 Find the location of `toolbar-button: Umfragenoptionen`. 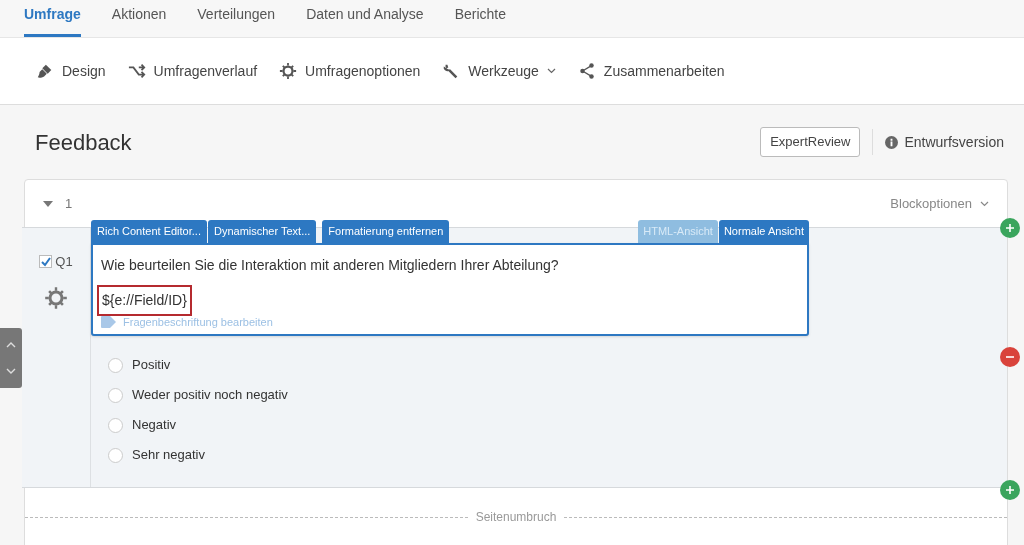

toolbar-button: Umfragenoptionen is located at coordinates (350, 71).